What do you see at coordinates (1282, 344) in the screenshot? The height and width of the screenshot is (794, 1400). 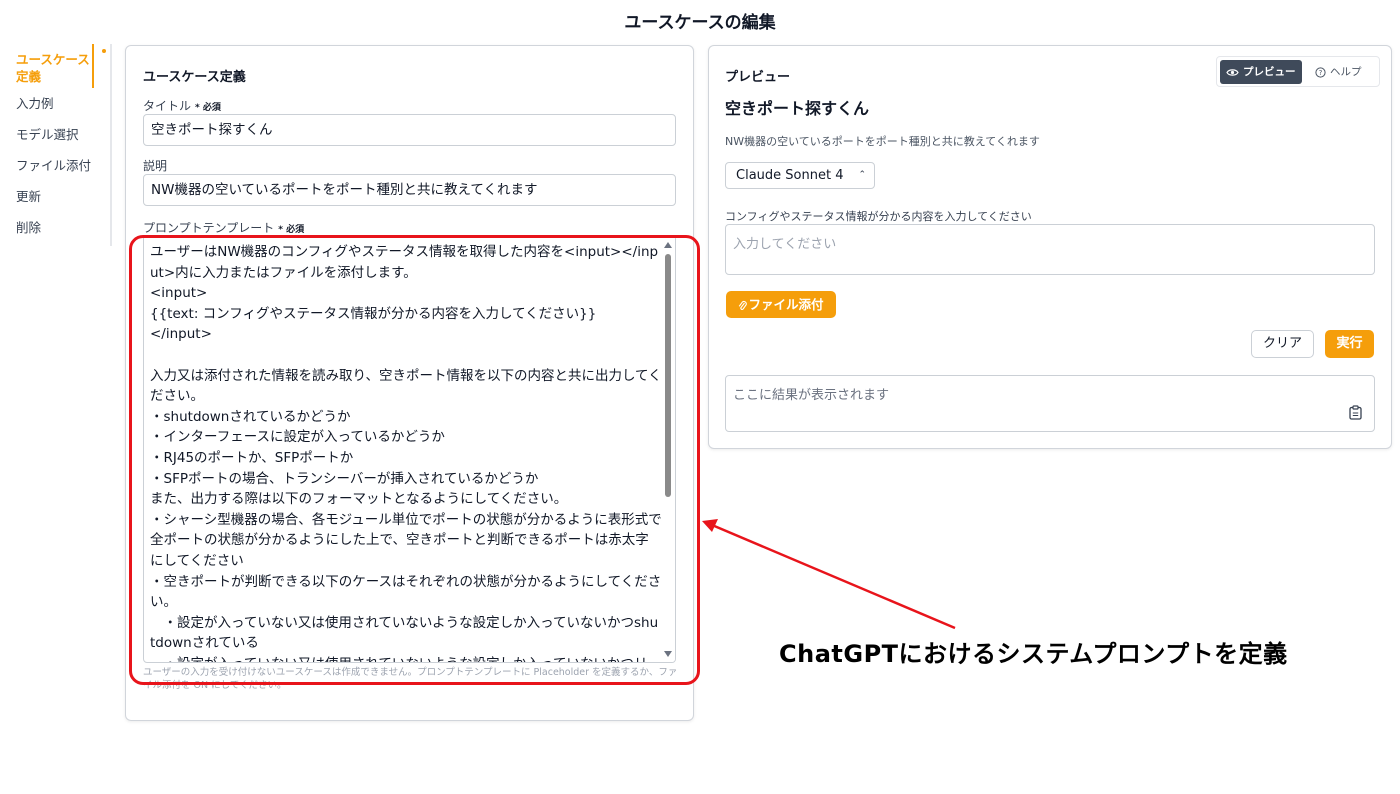 I see `clear-button: クリア` at bounding box center [1282, 344].